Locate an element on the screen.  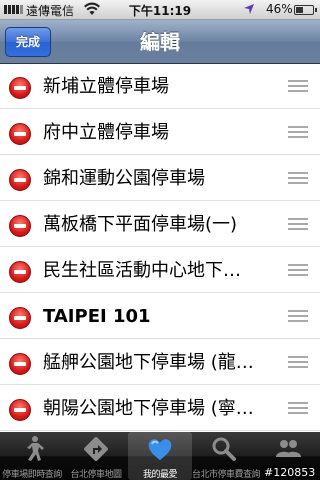
tab-magnifier: 台北市停車費查詢 is located at coordinates (226, 456).